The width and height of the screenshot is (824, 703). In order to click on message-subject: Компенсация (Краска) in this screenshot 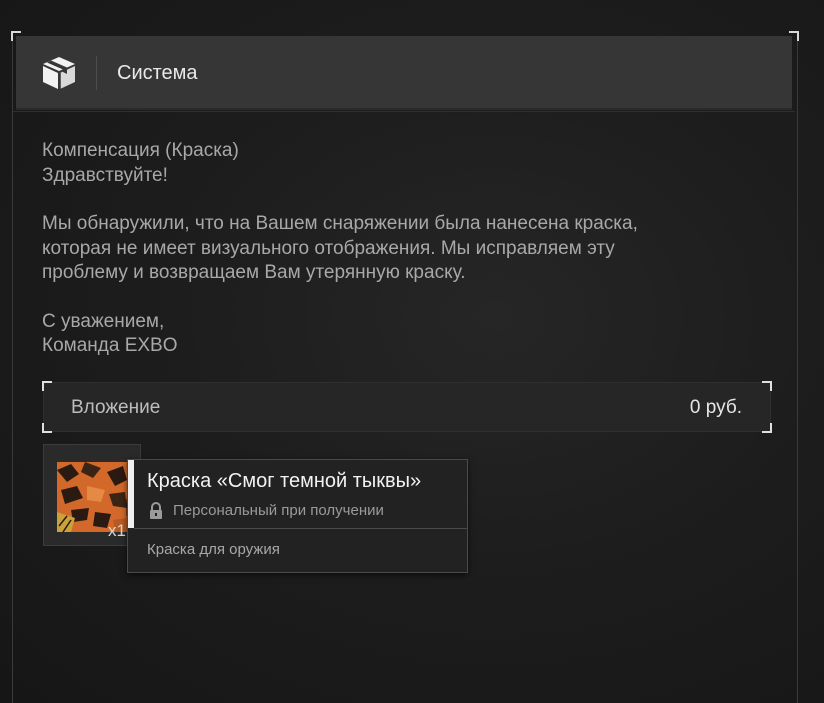, I will do `click(140, 150)`.